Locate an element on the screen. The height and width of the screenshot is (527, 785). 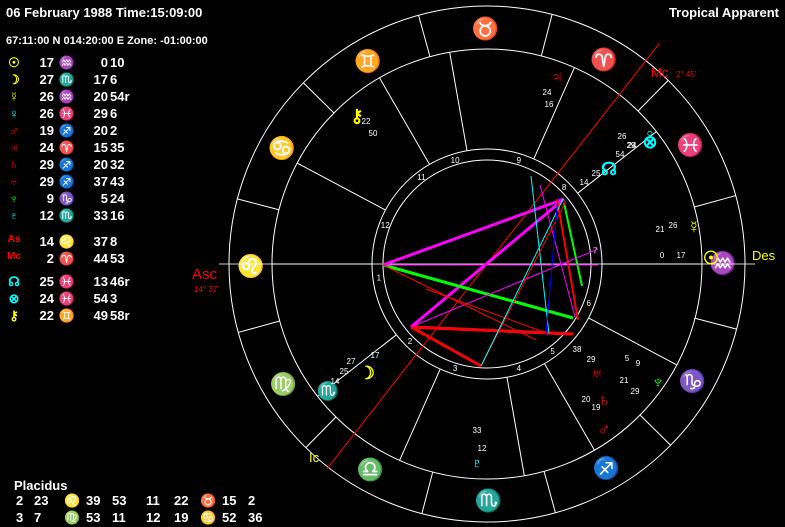
planet-minute: 0 is located at coordinates (662, 255).